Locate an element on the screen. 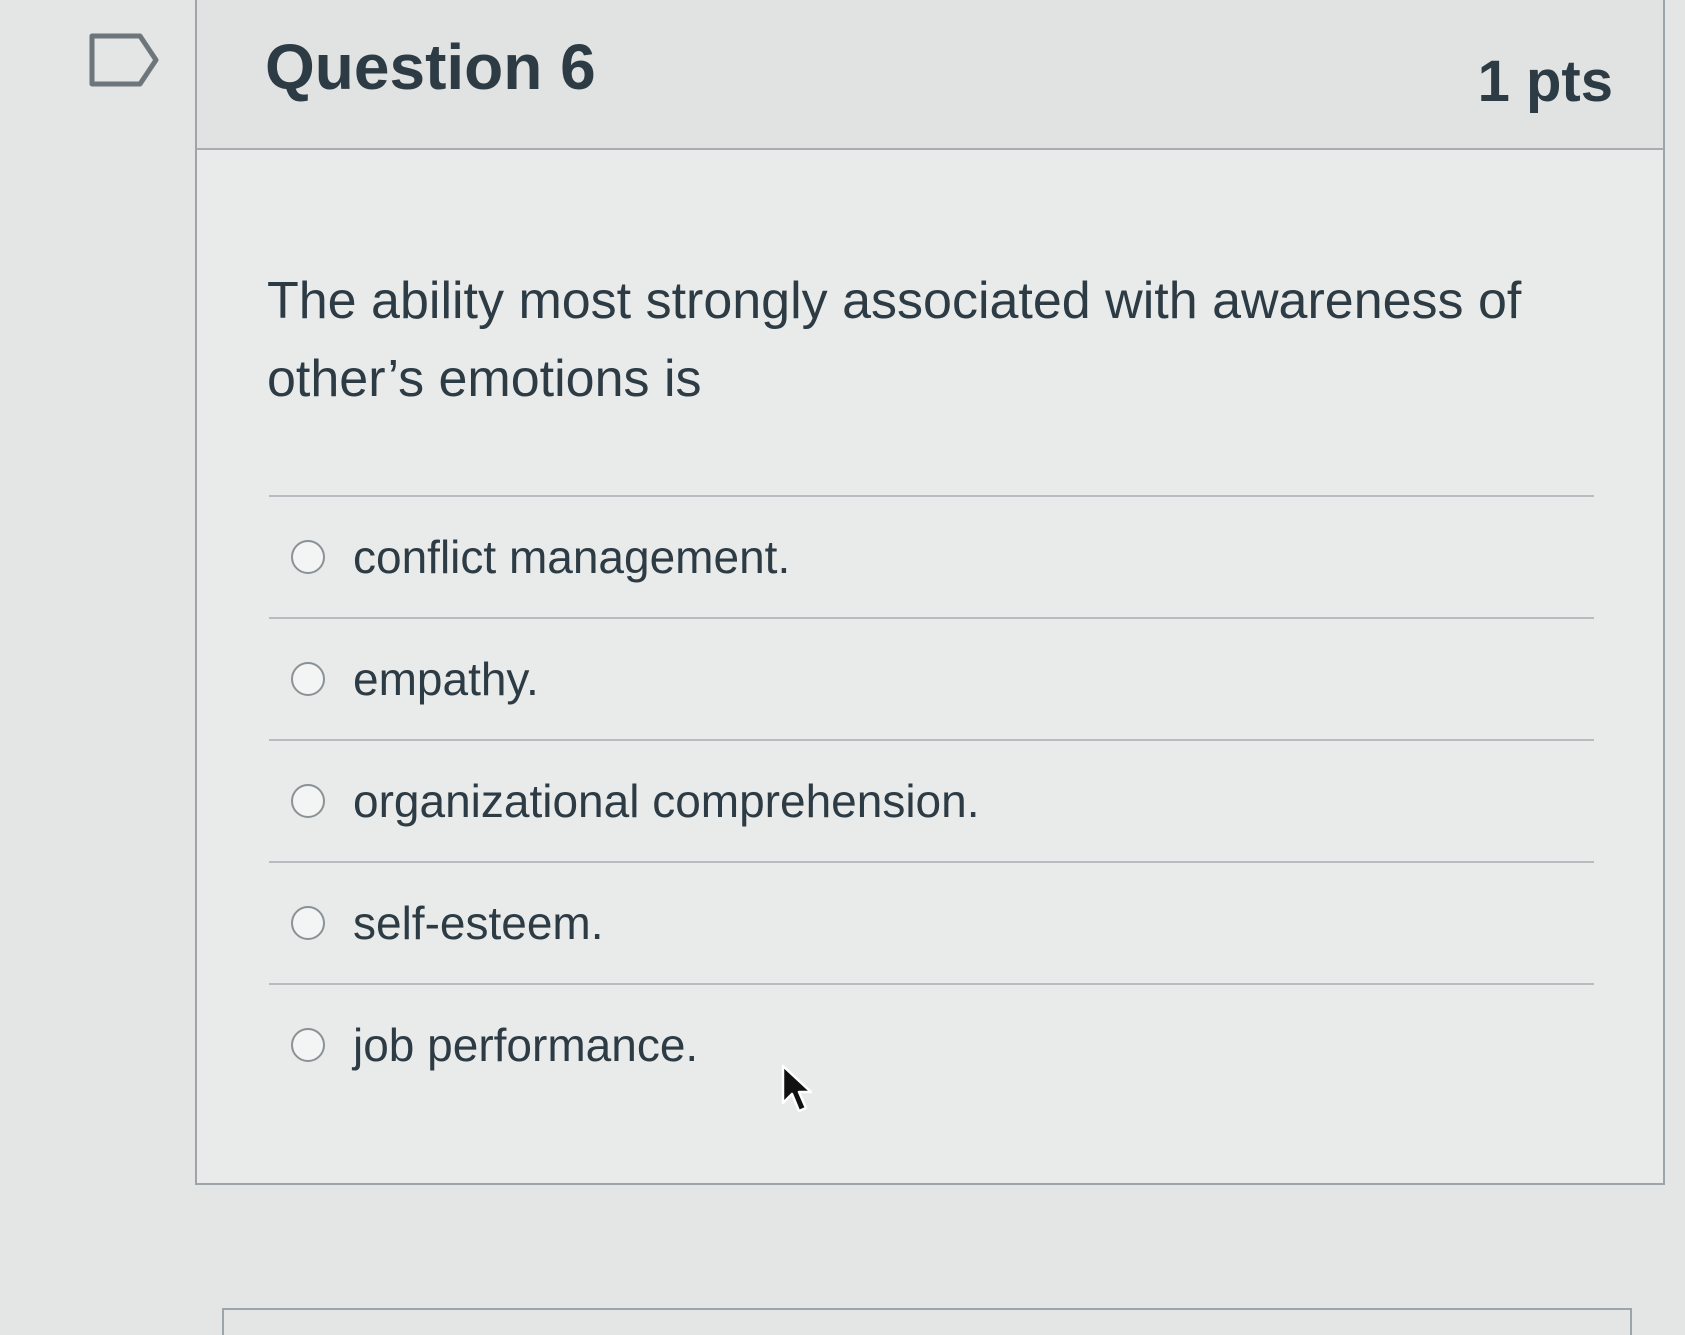 The height and width of the screenshot is (1335, 1685). question-title: Question 6 is located at coordinates (430, 67).